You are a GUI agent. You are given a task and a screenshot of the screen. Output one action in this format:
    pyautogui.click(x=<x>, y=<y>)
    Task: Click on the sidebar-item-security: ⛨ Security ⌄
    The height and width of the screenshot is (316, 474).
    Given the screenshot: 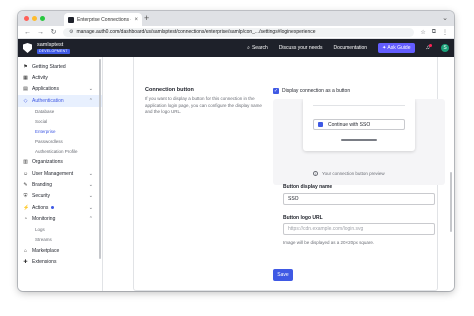 What is the action you would take?
    pyautogui.click(x=60, y=196)
    